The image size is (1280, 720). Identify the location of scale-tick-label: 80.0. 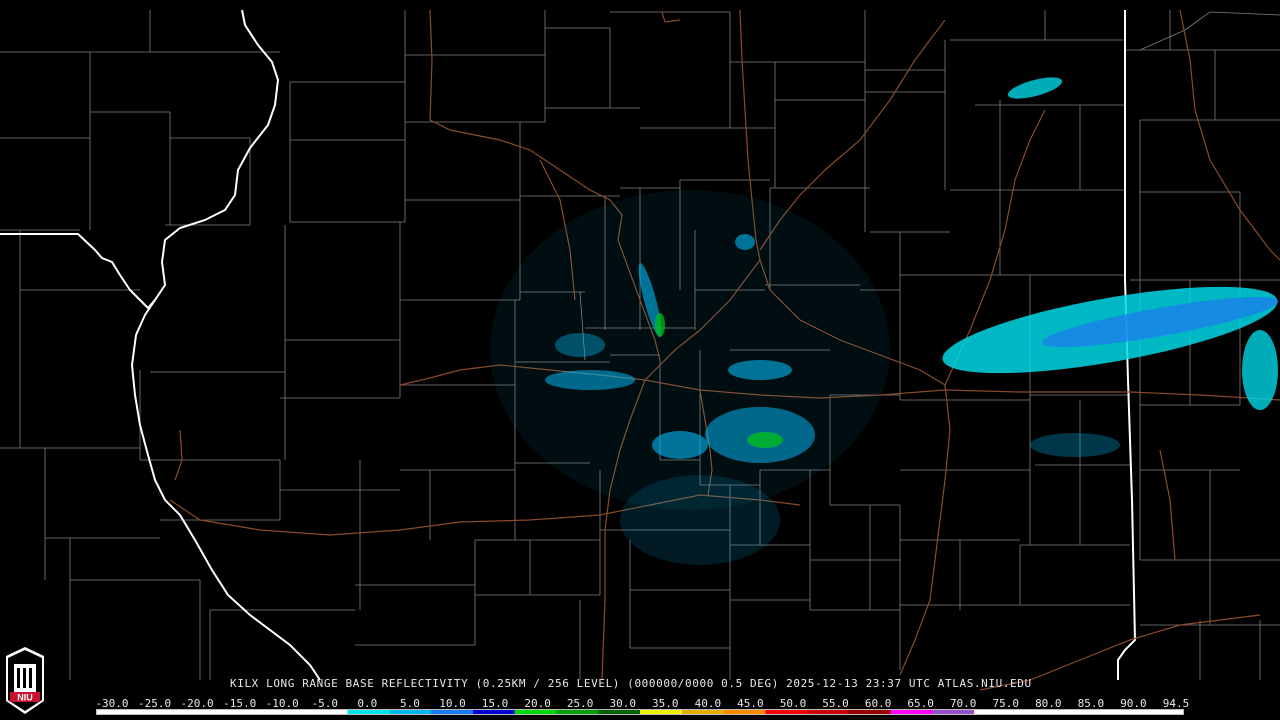
(1048, 703).